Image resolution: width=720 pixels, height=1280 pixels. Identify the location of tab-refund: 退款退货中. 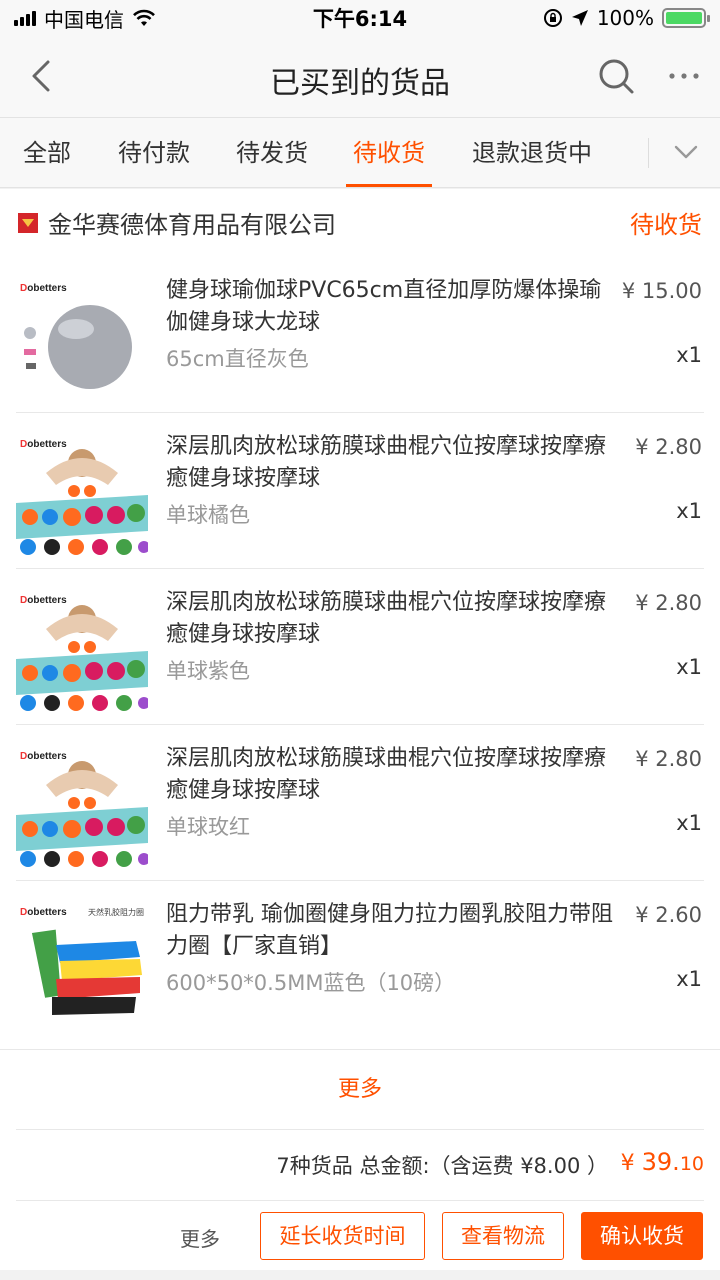
(532, 152).